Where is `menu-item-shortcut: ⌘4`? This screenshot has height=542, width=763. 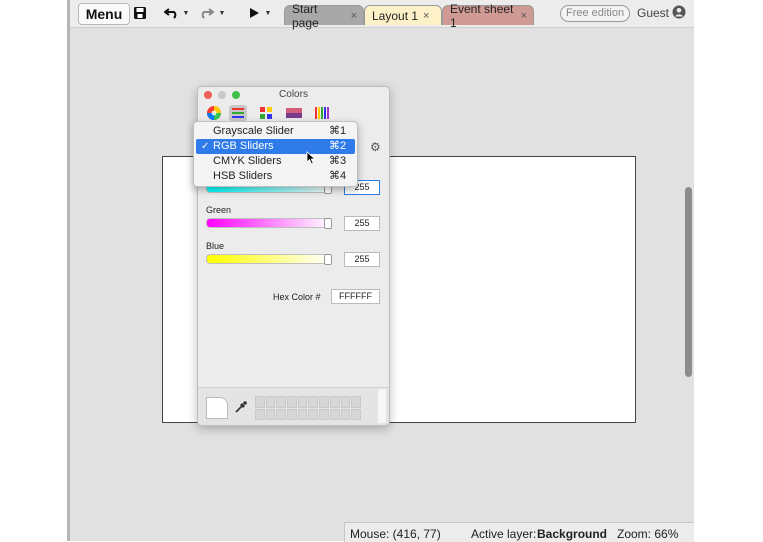
menu-item-shortcut: ⌘4 is located at coordinates (338, 176).